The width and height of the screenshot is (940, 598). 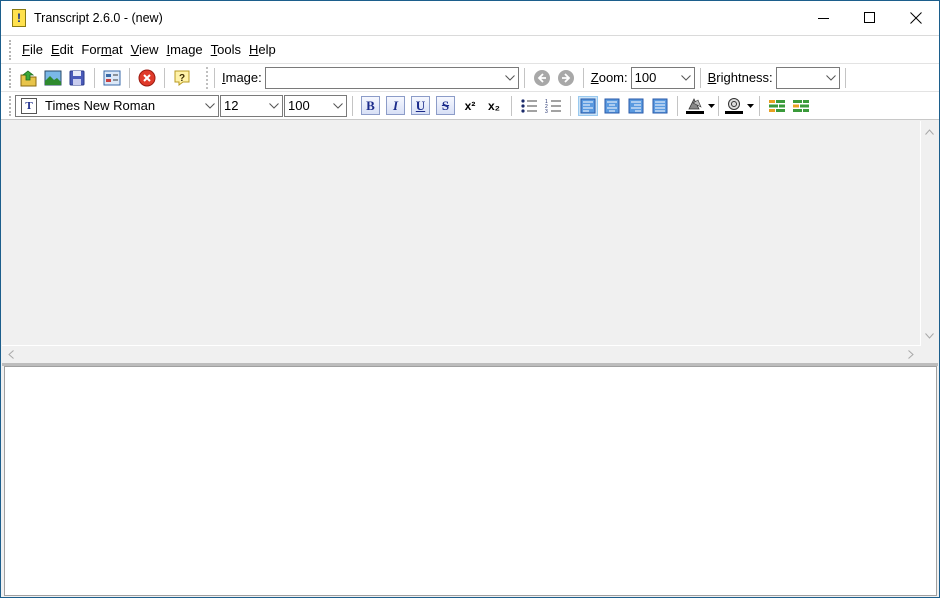 I want to click on stop-button, so click(x=147, y=78).